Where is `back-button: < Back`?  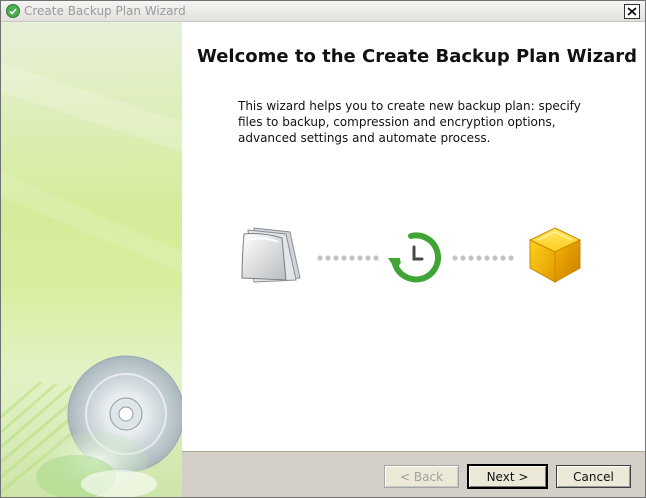 back-button: < Back is located at coordinates (421, 476).